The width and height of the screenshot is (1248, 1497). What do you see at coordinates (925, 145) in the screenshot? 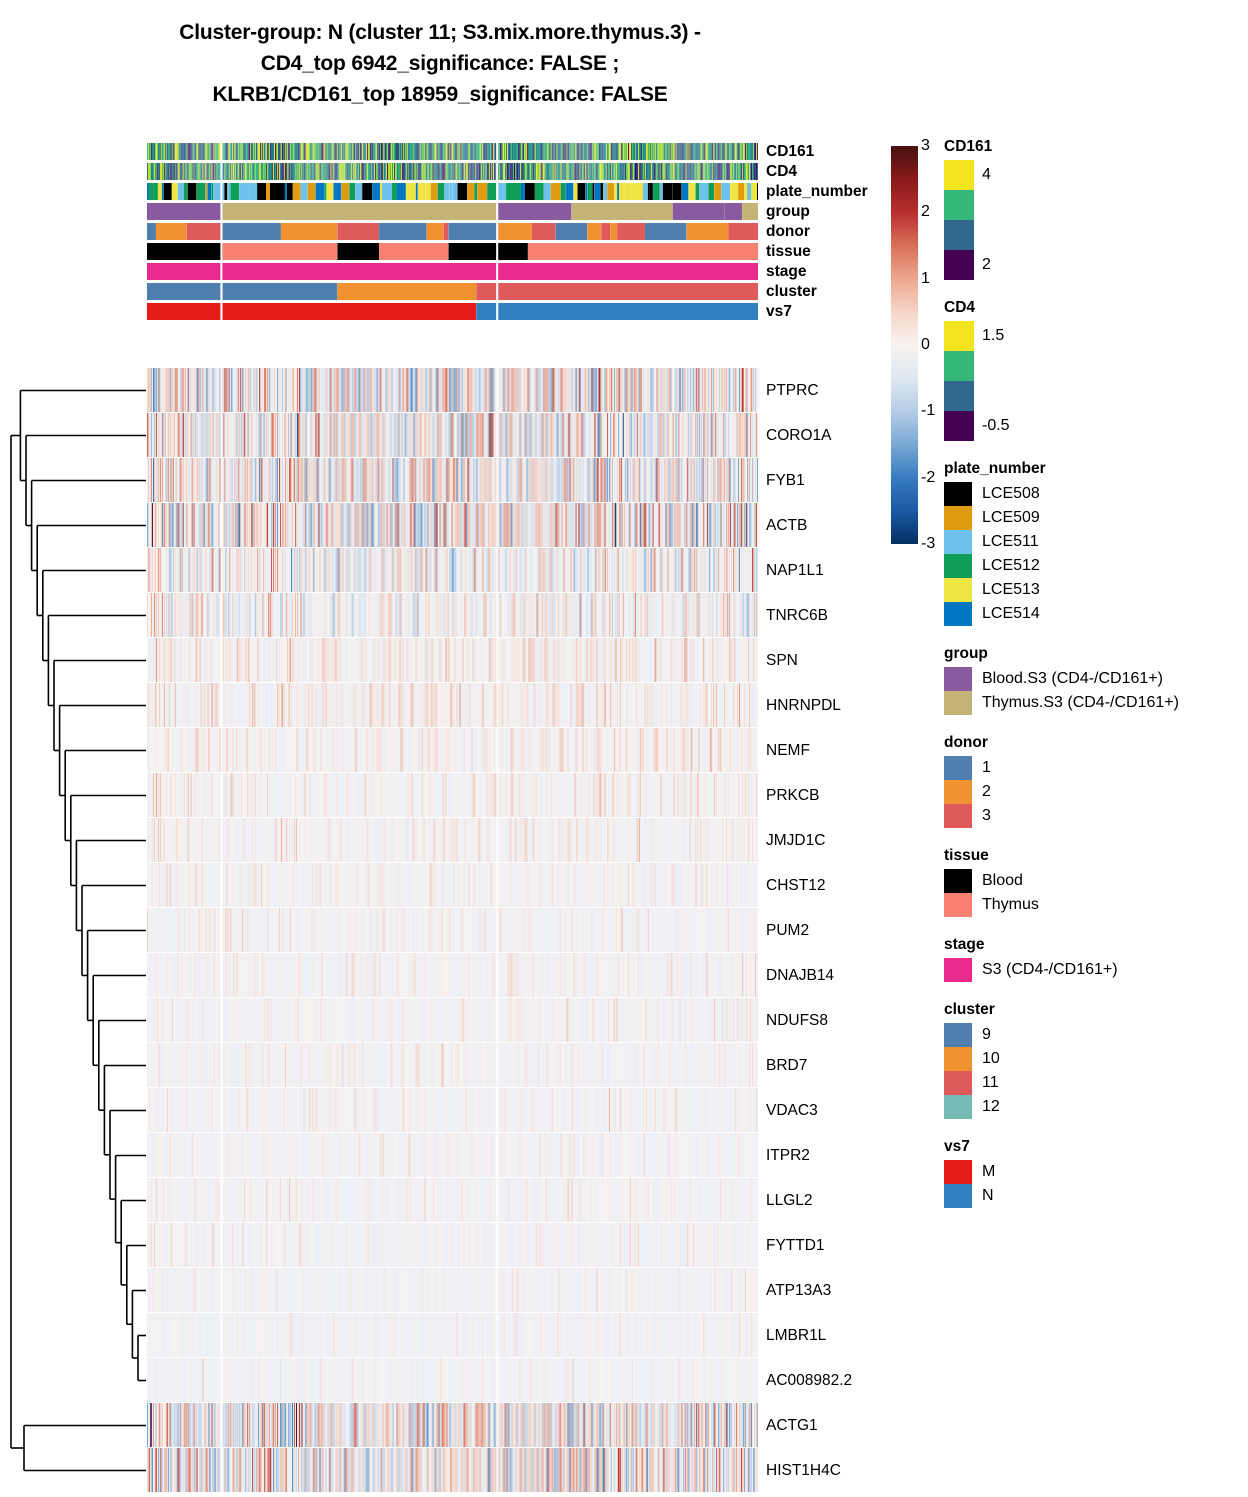
I see `colorbar-tick-label: 3` at bounding box center [925, 145].